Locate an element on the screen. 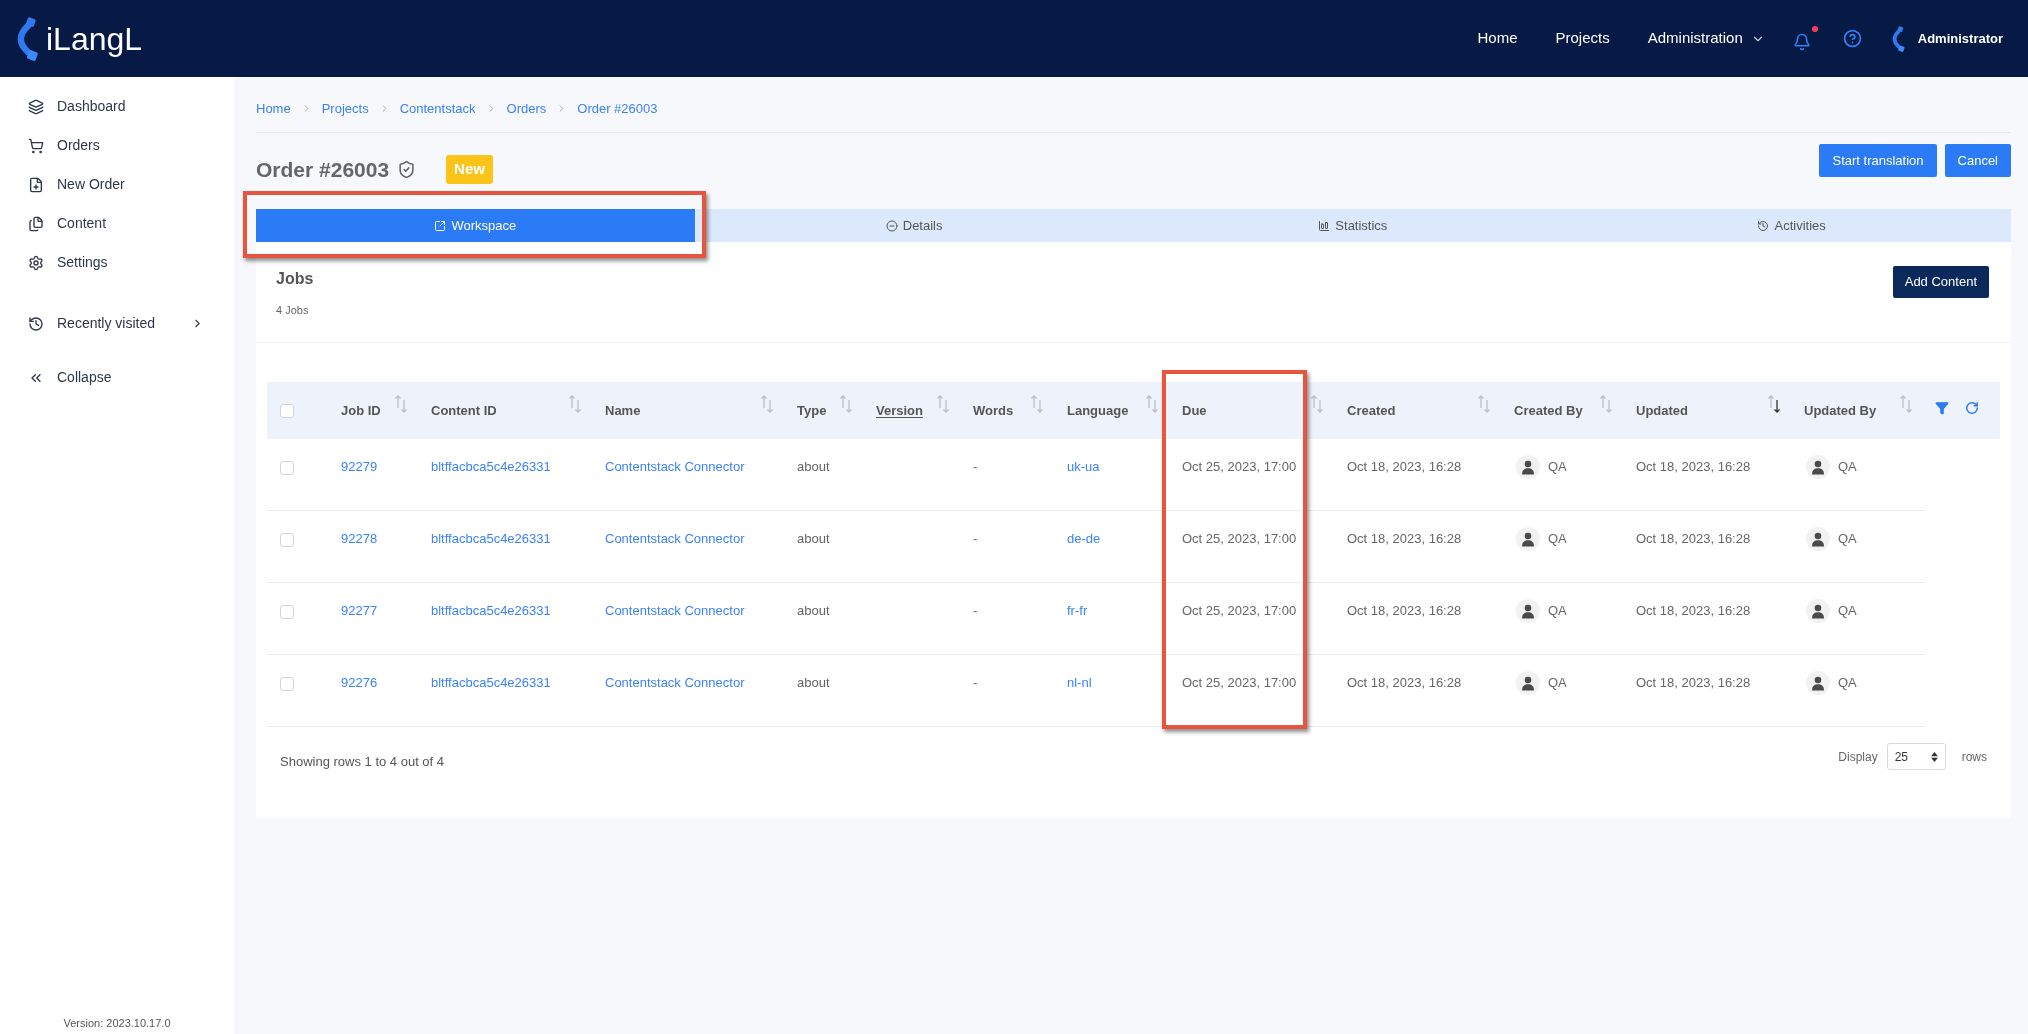 This screenshot has width=2028, height=1034. language-link: de-de is located at coordinates (1084, 538).